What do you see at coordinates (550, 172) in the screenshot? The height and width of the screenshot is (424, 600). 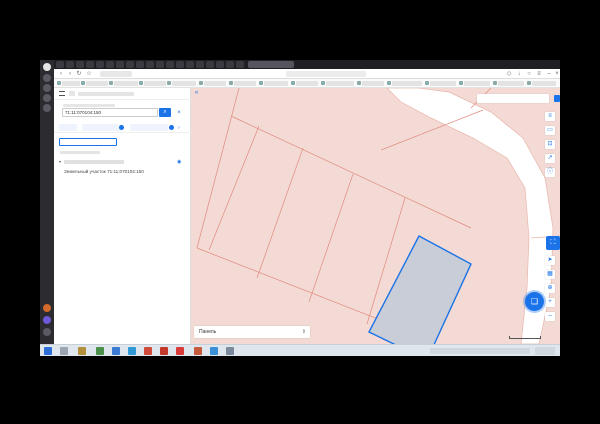 I see `info-icon: ⓘ` at bounding box center [550, 172].